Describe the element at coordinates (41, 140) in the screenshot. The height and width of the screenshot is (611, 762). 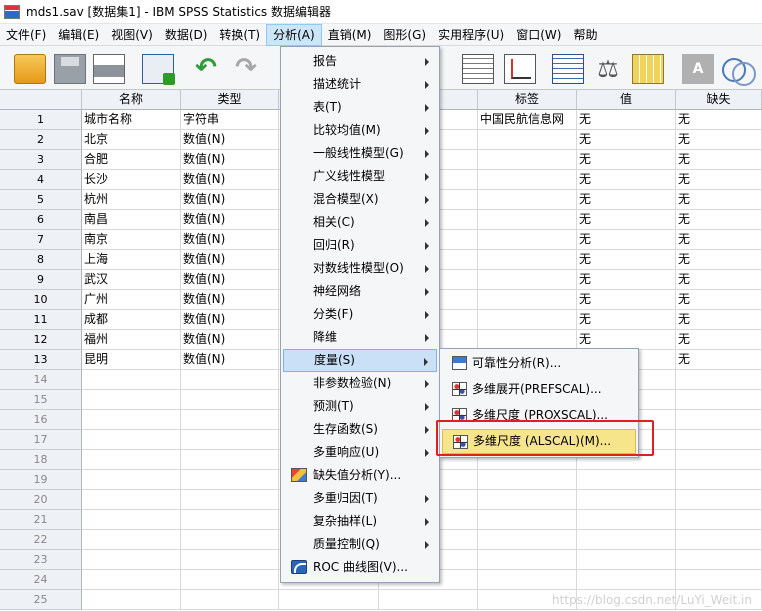
I see `row-number: 2` at that location.